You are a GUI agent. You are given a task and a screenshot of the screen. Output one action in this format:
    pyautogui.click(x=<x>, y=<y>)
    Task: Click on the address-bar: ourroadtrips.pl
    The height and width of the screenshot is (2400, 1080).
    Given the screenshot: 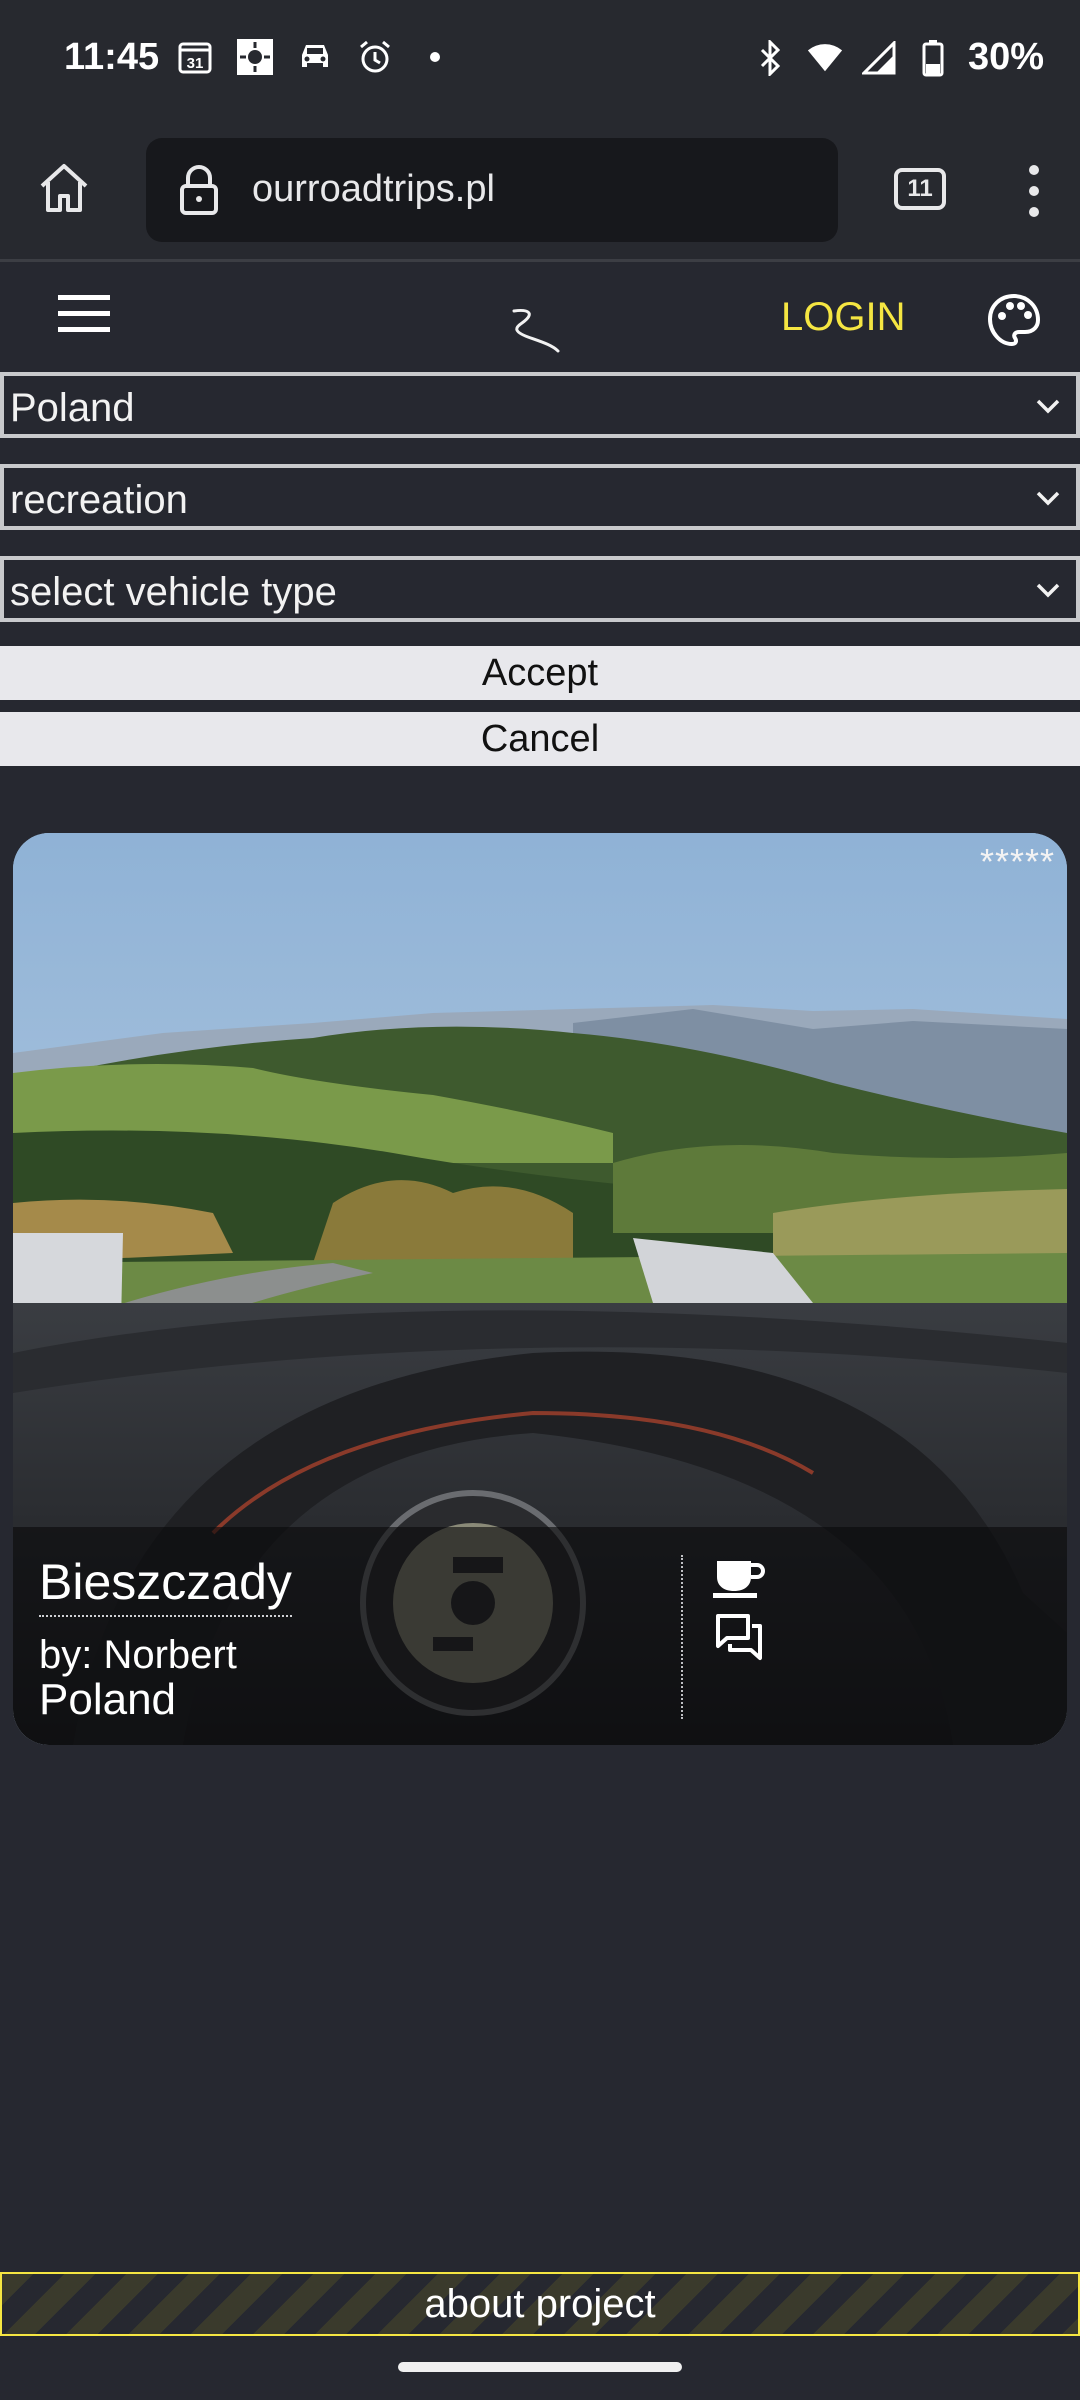 What is the action you would take?
    pyautogui.click(x=492, y=190)
    